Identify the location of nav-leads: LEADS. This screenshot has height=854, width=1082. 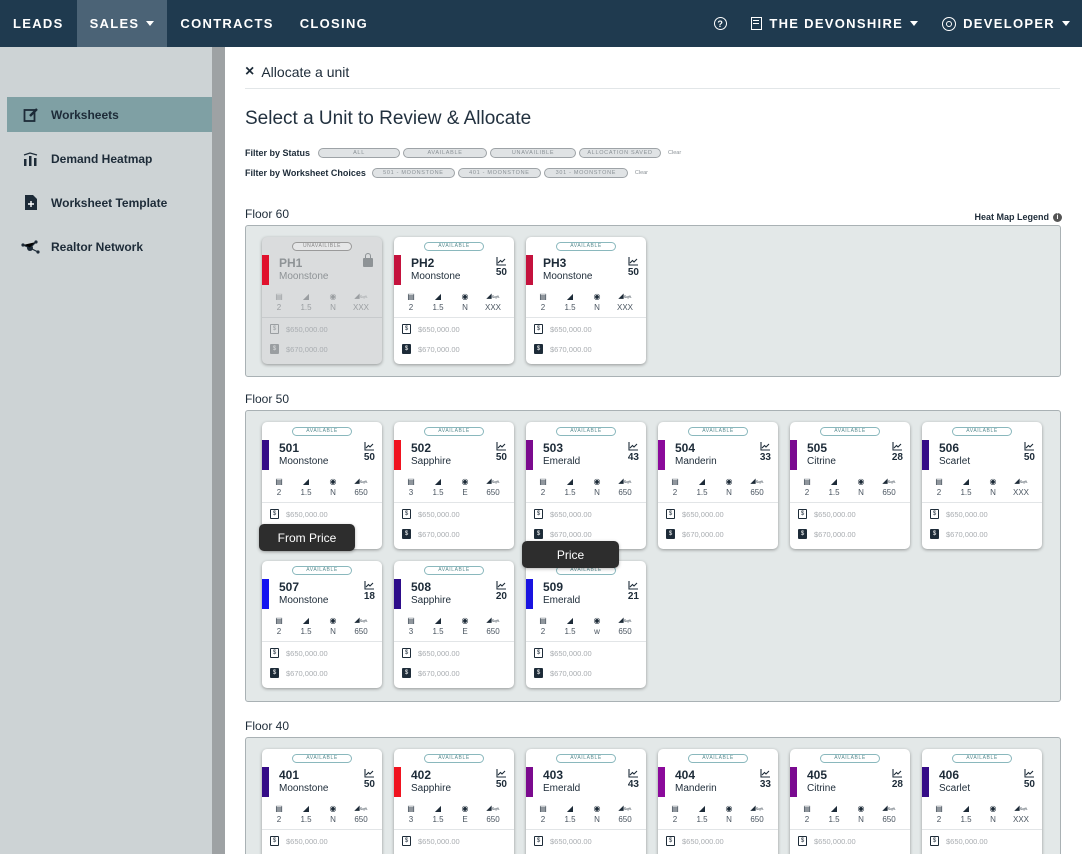
(38, 23).